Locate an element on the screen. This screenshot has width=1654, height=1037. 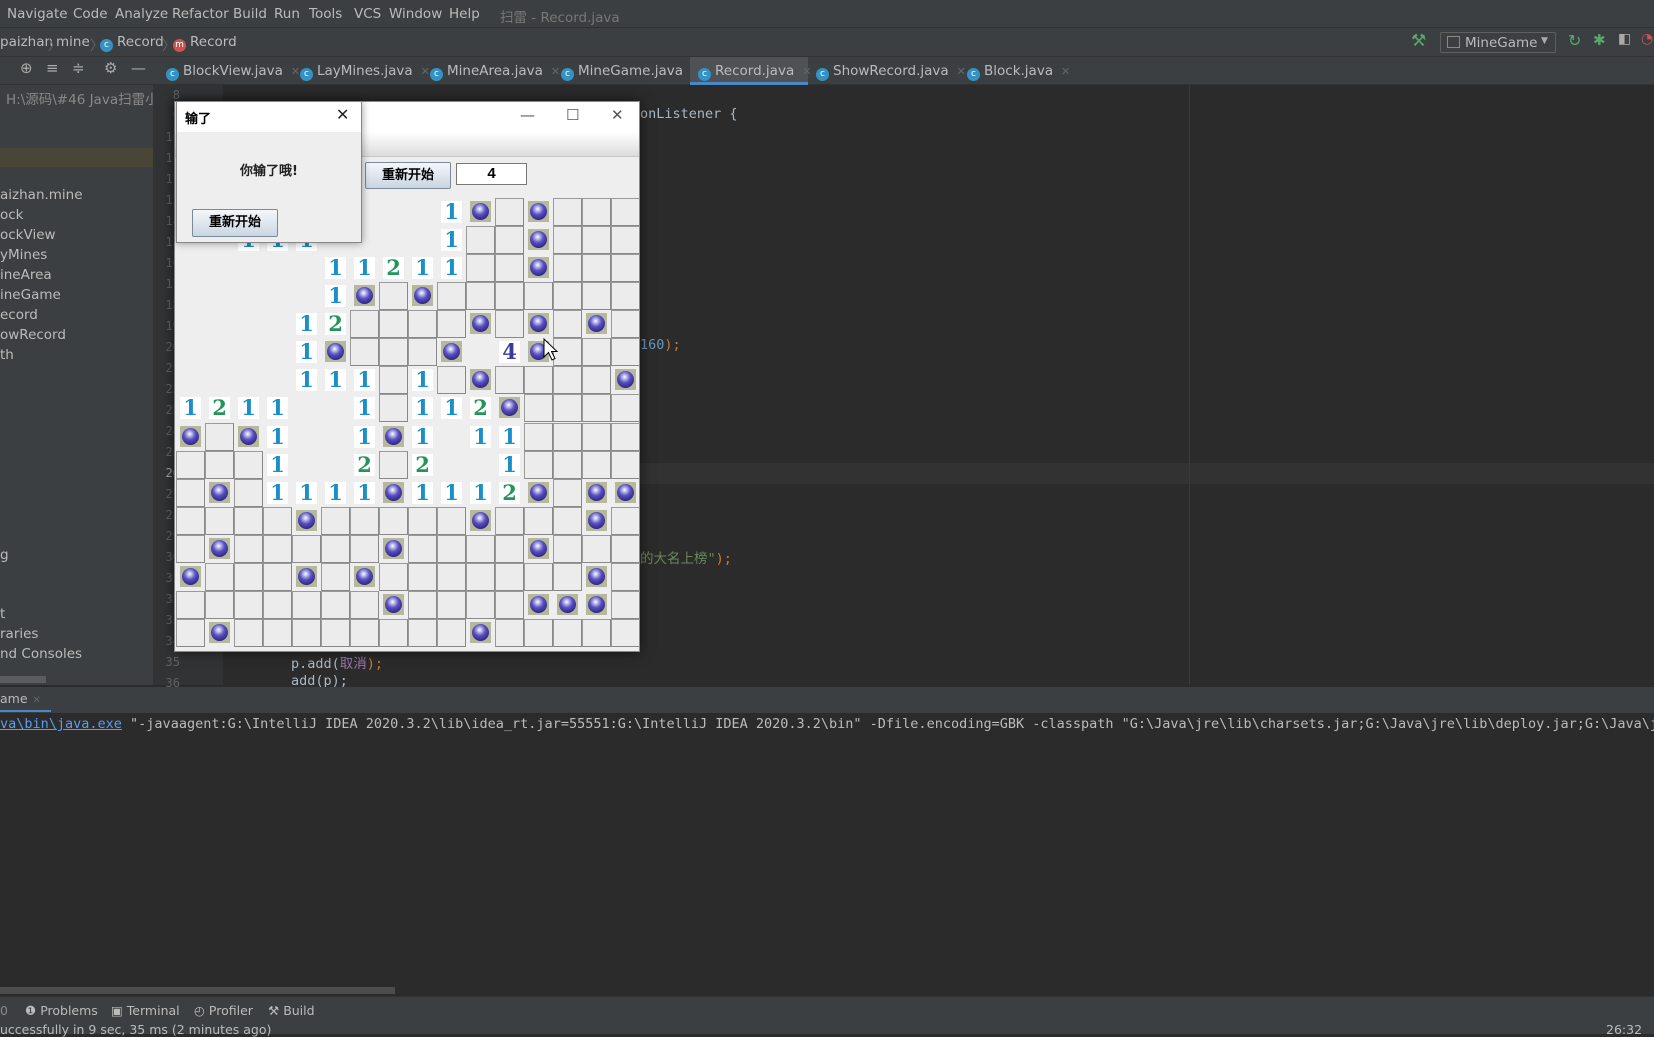
tool-problems: ❶ Problems is located at coordinates (61, 1010).